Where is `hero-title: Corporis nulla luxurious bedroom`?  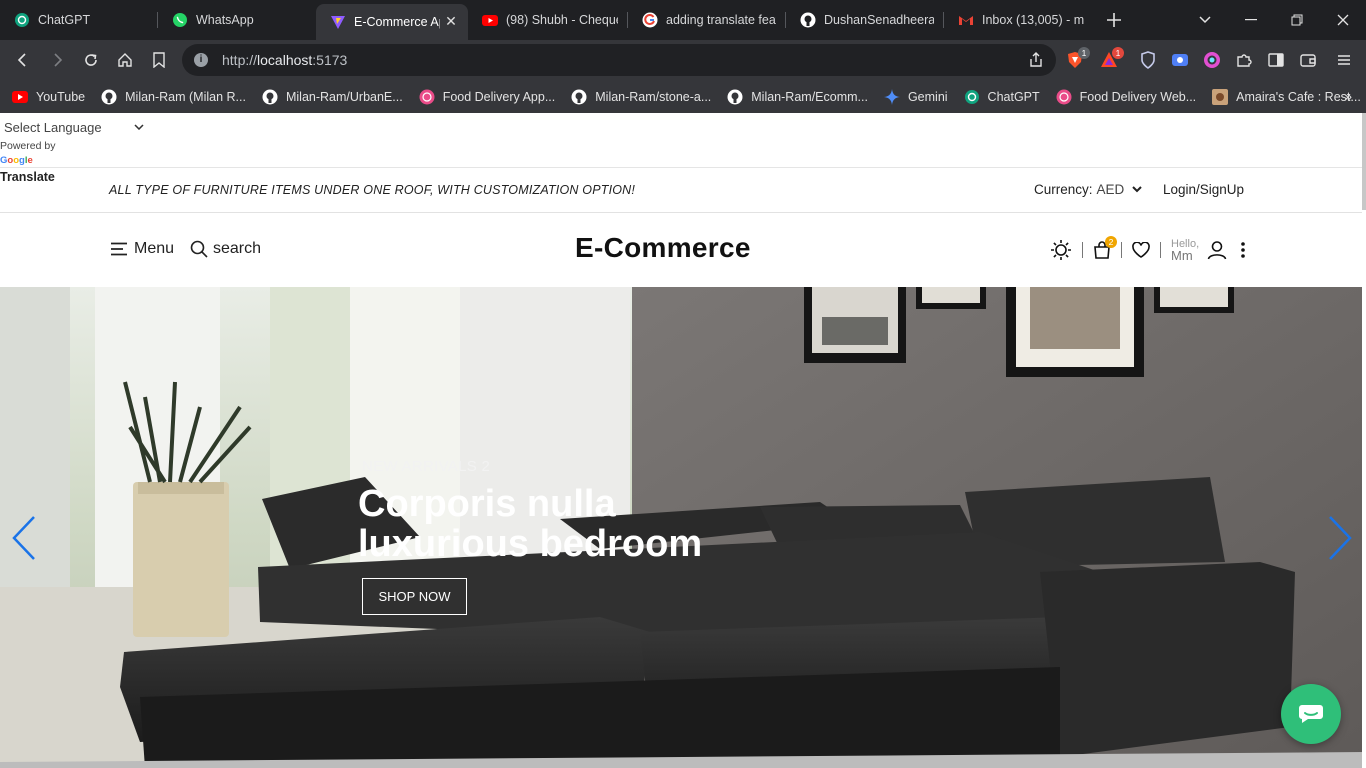
hero-title: Corporis nulla luxurious bedroom is located at coordinates (530, 524).